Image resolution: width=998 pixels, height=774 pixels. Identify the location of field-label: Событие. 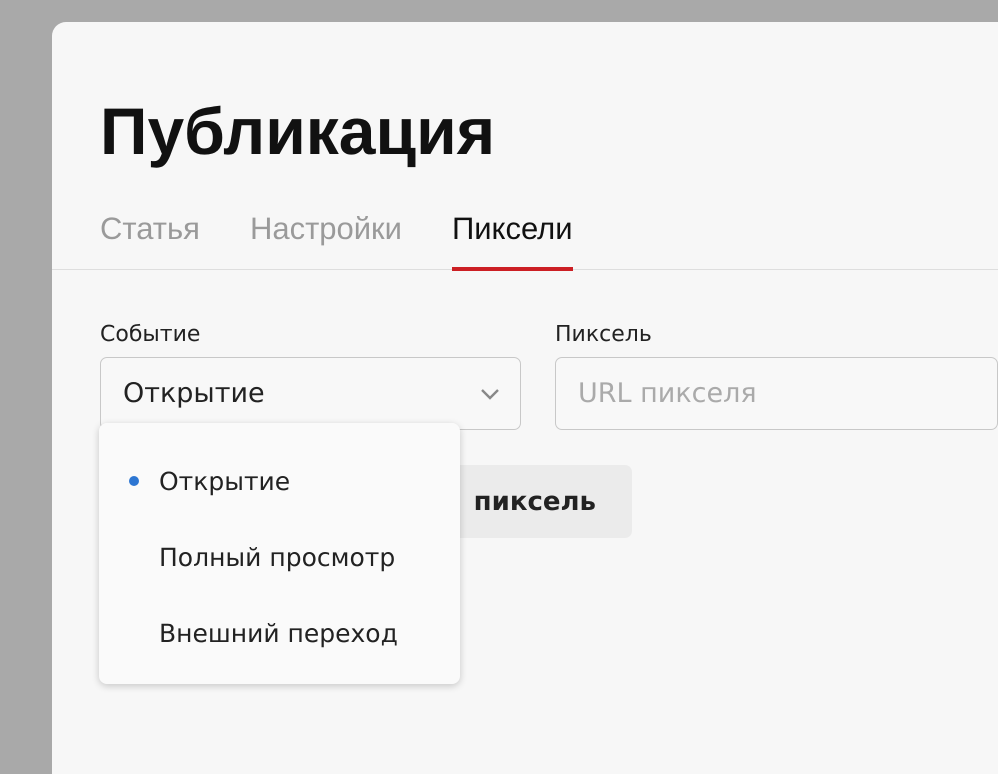
(150, 334).